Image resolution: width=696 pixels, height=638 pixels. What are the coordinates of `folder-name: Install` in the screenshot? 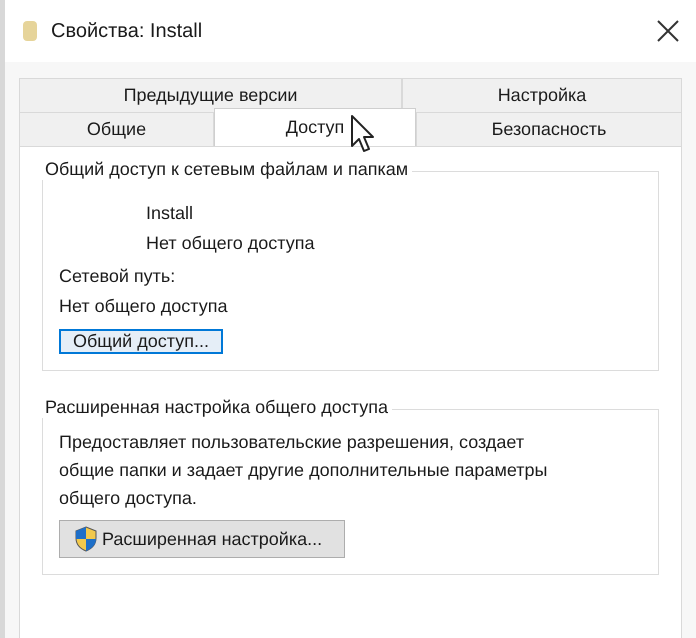 It's located at (169, 213).